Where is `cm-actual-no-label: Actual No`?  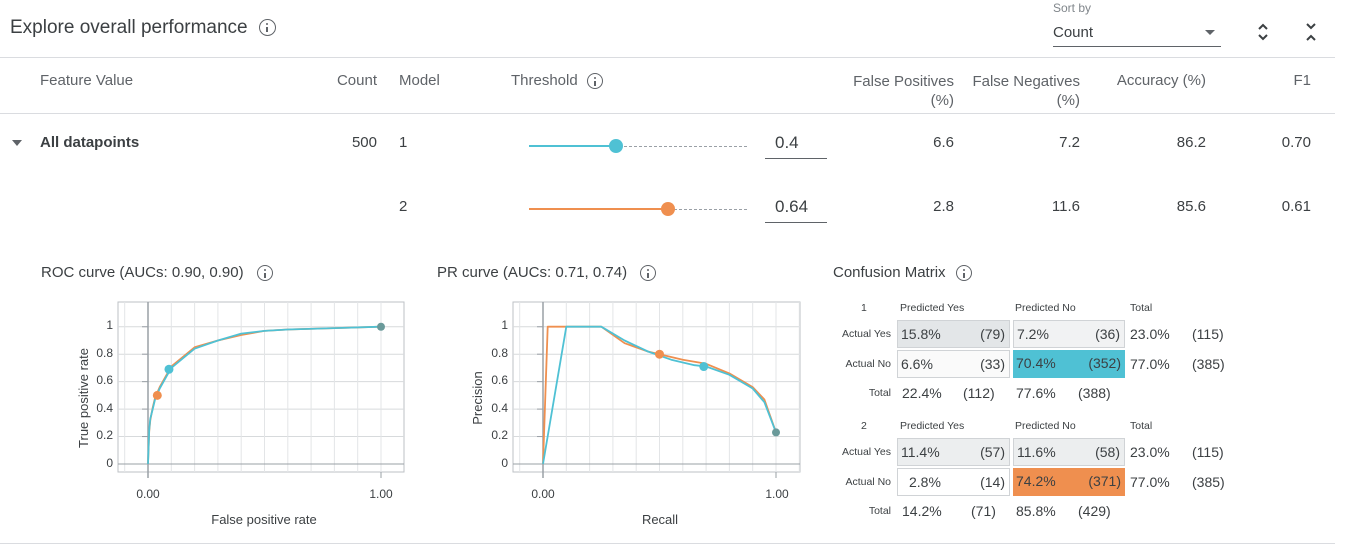
cm-actual-no-label: Actual No is located at coordinates (868, 364).